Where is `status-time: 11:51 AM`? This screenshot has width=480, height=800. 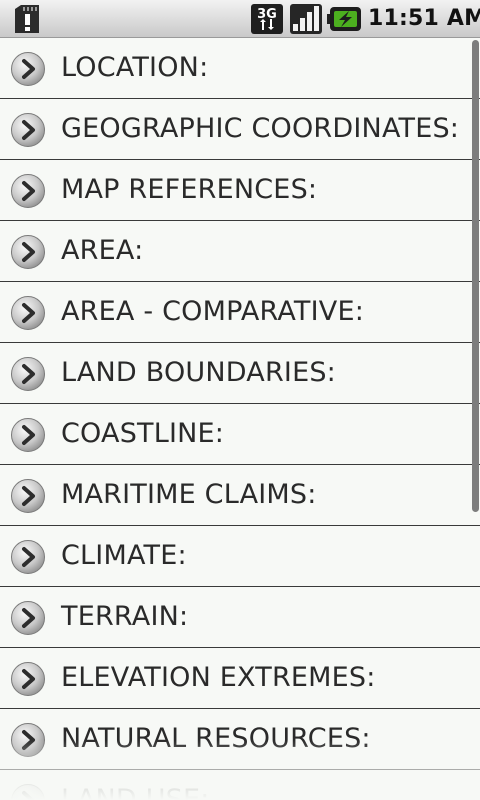
status-time: 11:51 AM is located at coordinates (424, 18).